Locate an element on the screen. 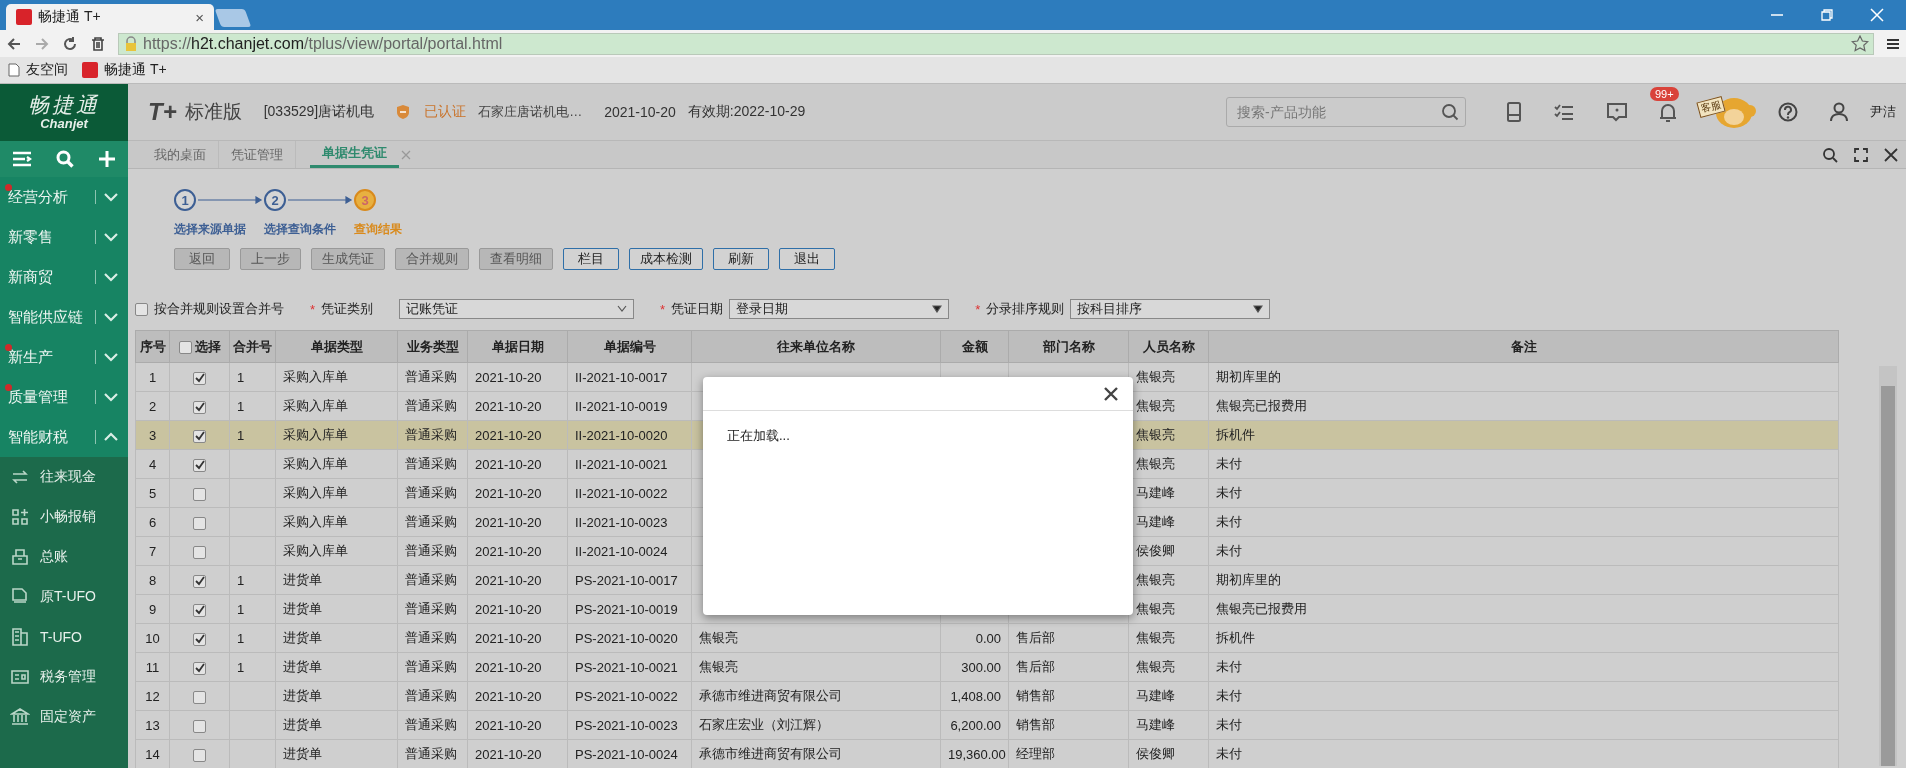 This screenshot has height=768, width=1906. column-header: 人员名称 is located at coordinates (1168, 346).